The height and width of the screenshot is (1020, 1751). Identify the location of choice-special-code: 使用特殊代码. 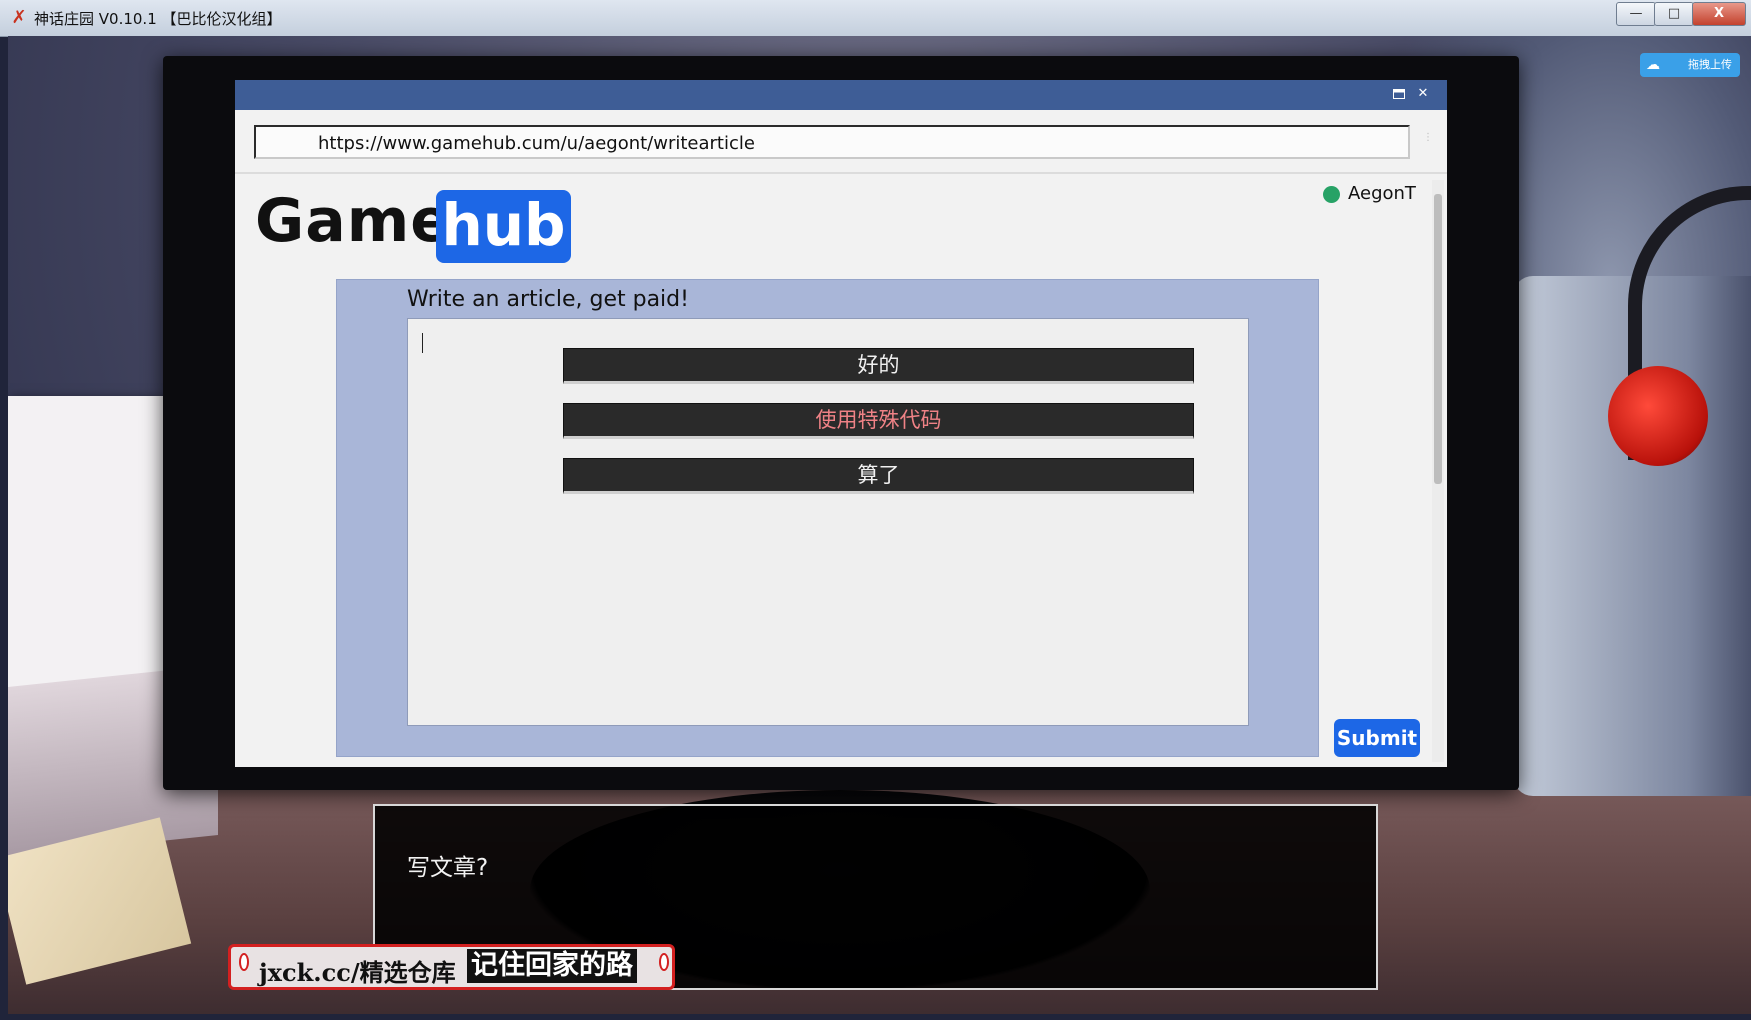
(878, 421).